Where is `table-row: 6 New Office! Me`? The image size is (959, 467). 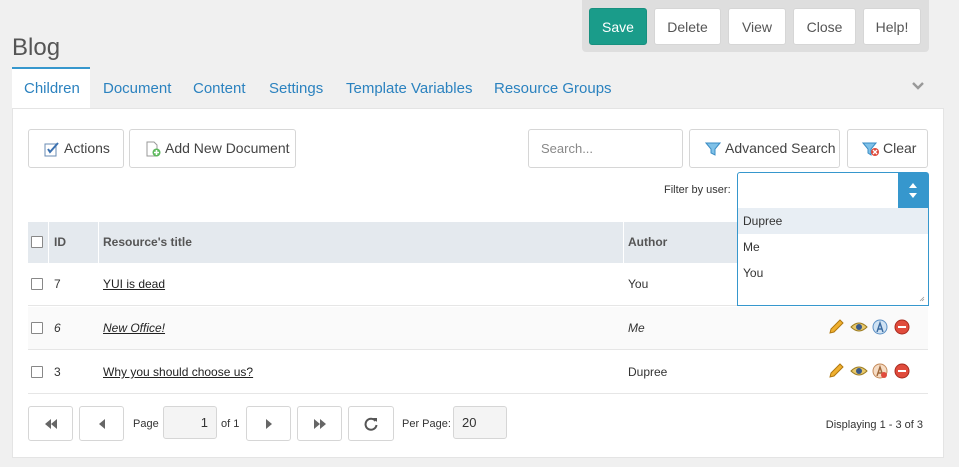 table-row: 6 New Office! Me is located at coordinates (478, 328).